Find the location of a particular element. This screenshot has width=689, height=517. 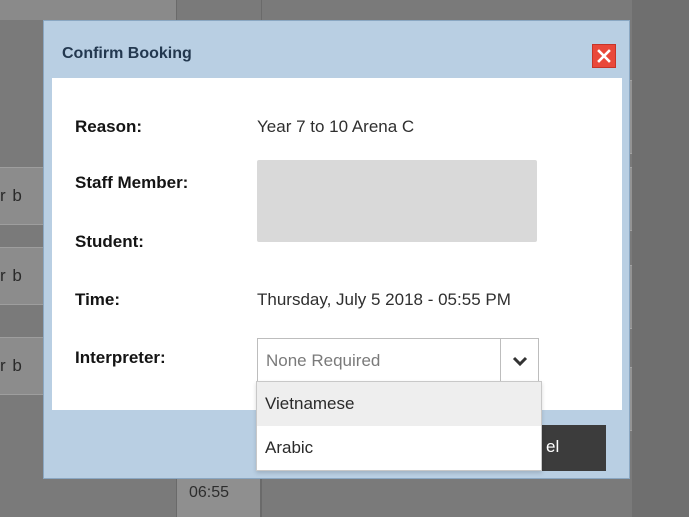

time-label: Time: is located at coordinates (98, 299).